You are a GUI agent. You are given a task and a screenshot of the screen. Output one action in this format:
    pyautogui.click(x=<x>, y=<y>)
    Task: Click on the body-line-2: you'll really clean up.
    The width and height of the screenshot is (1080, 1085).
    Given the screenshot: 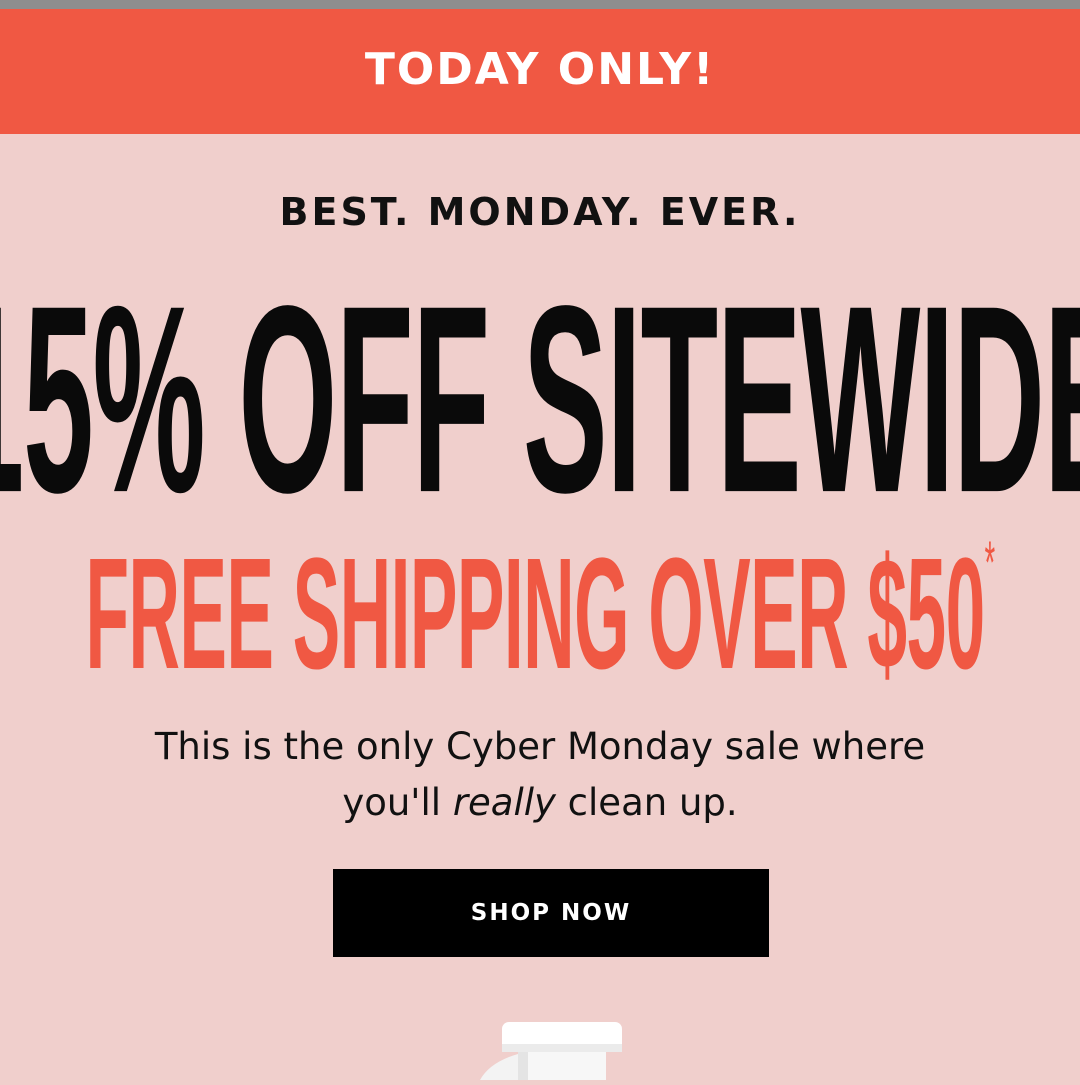 What is the action you would take?
    pyautogui.click(x=540, y=803)
    